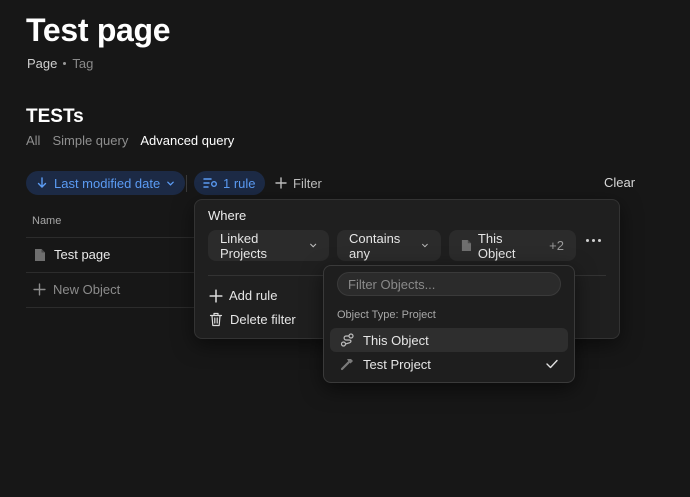 The image size is (690, 497). What do you see at coordinates (347, 340) in the screenshot?
I see `link-icon` at bounding box center [347, 340].